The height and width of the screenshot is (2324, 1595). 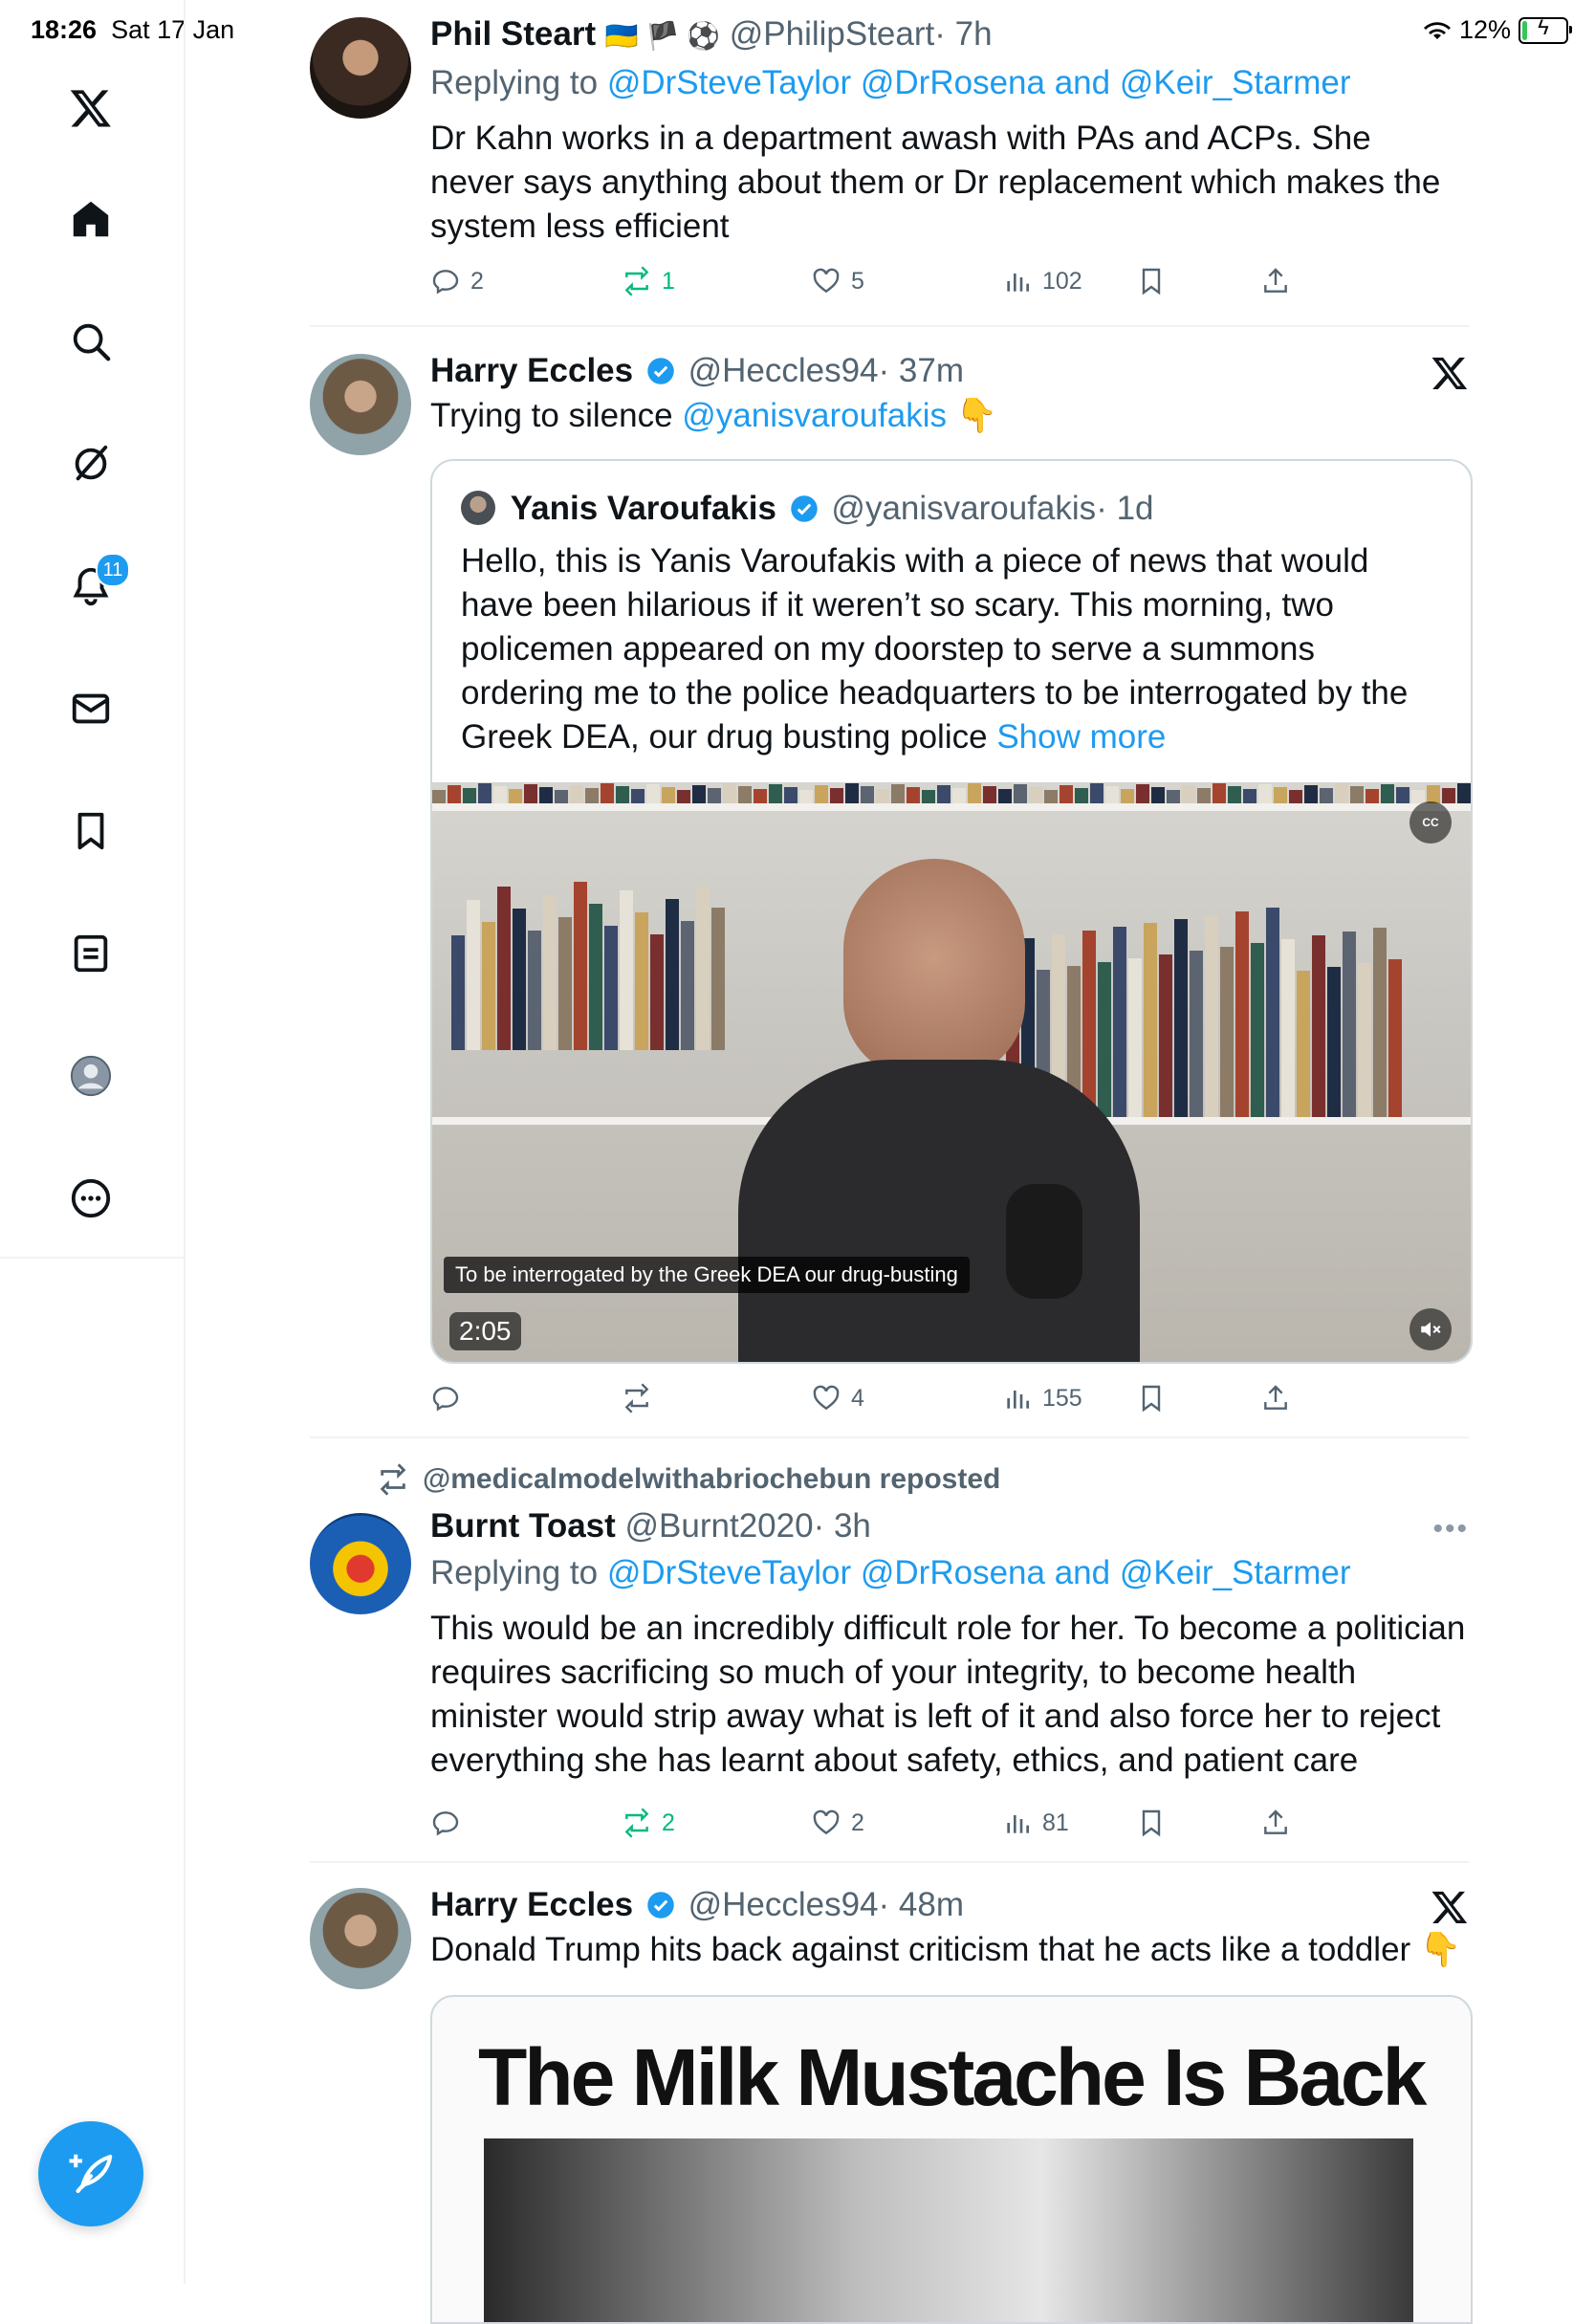 What do you see at coordinates (719, 1526) in the screenshot?
I see `author-handle: @Burnt2020` at bounding box center [719, 1526].